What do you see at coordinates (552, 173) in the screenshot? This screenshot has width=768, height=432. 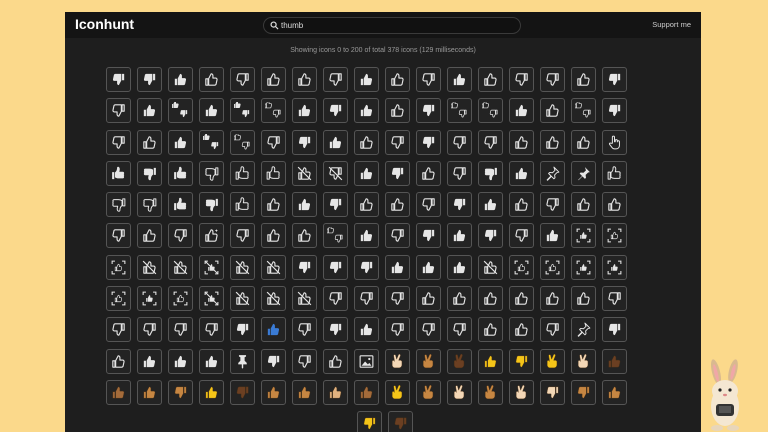 I see `icon-tile-pin-outline` at bounding box center [552, 173].